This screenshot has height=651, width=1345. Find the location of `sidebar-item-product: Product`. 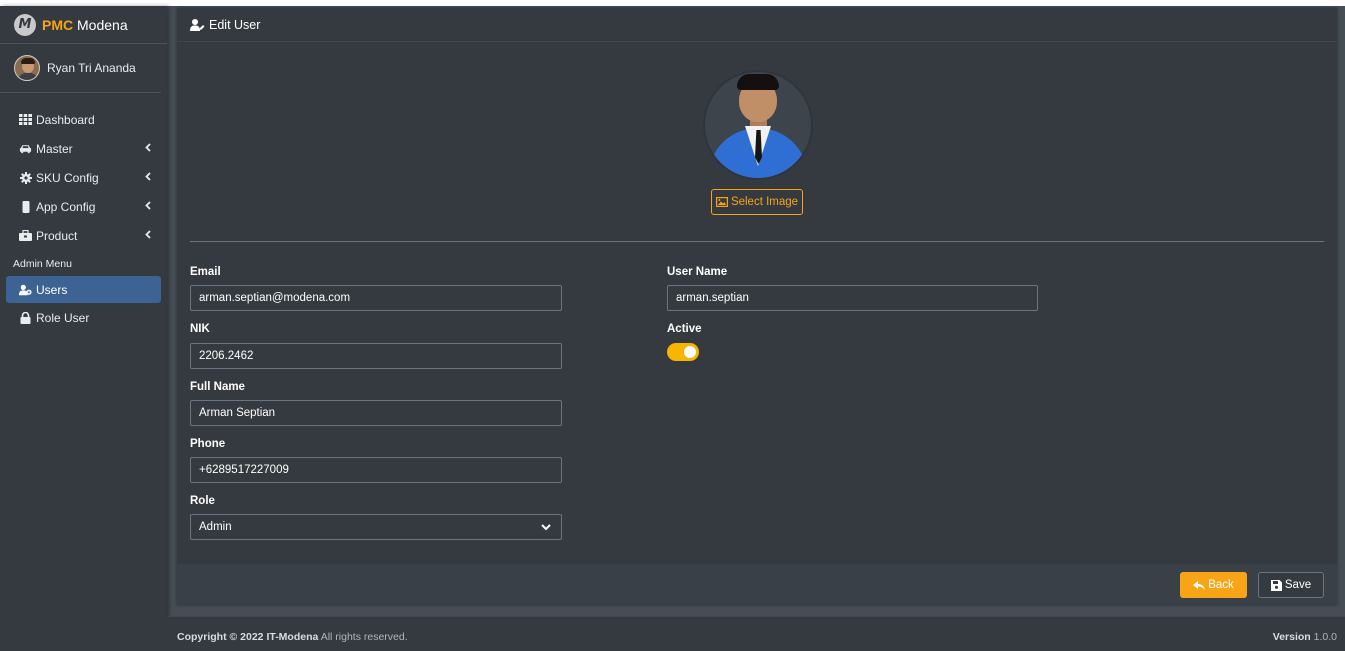

sidebar-item-product: Product is located at coordinates (83, 235).